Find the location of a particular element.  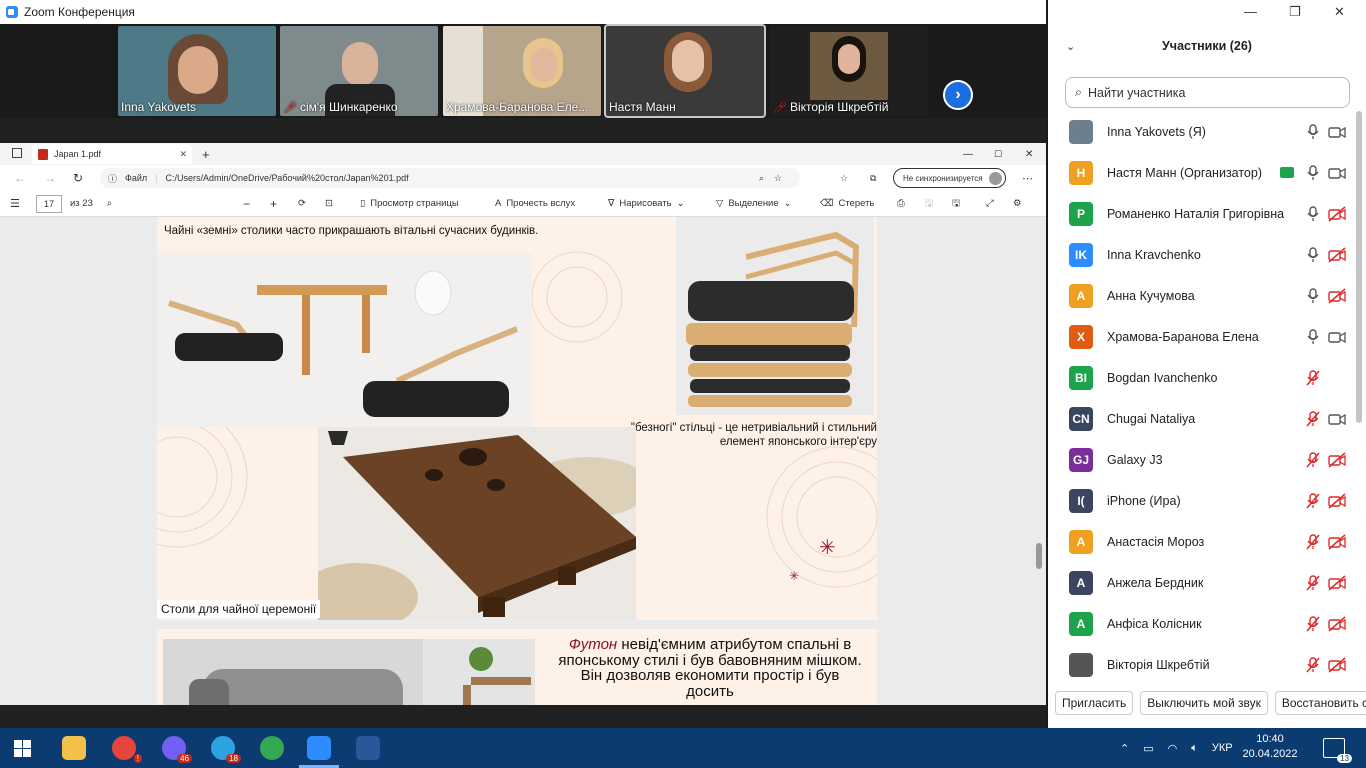

sync-status-button: Не синхронизируется is located at coordinates (949, 178).